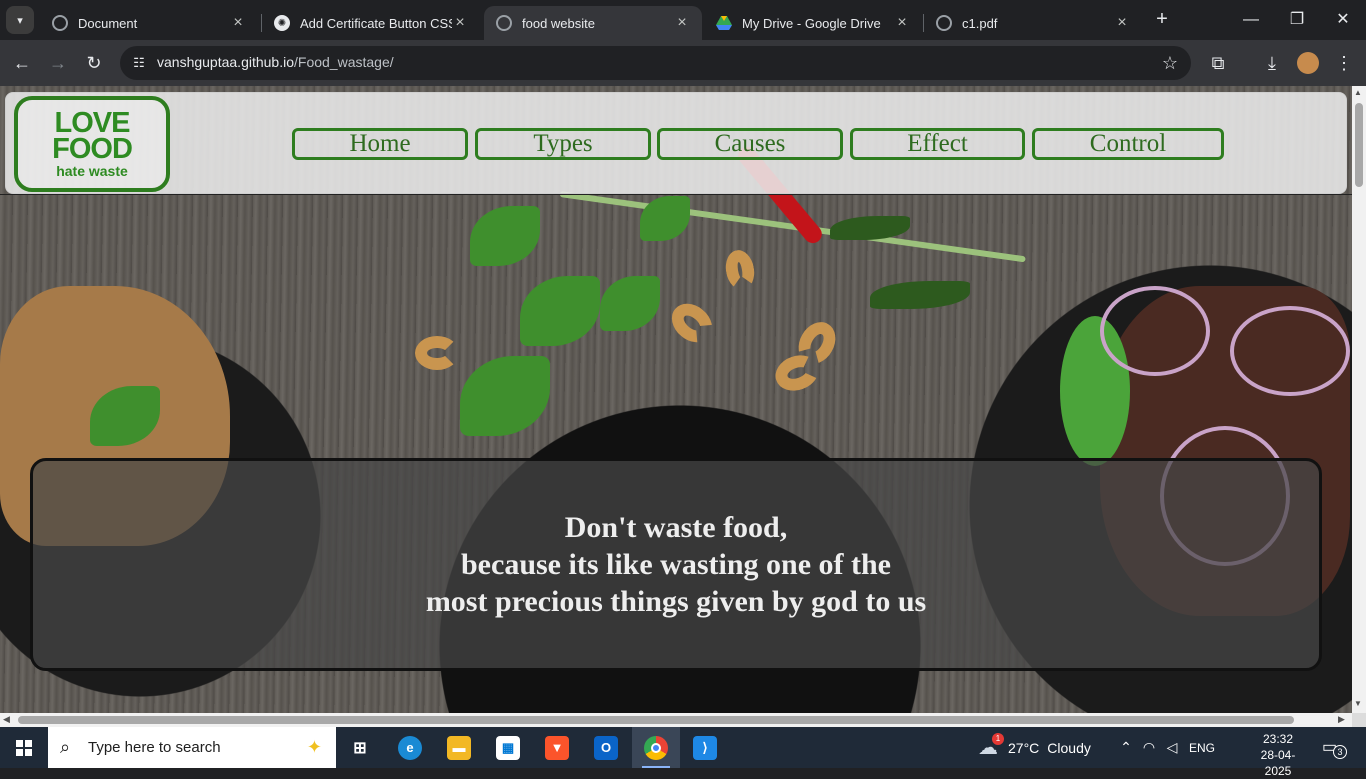  What do you see at coordinates (606, 747) in the screenshot?
I see `outlook-icon: O` at bounding box center [606, 747].